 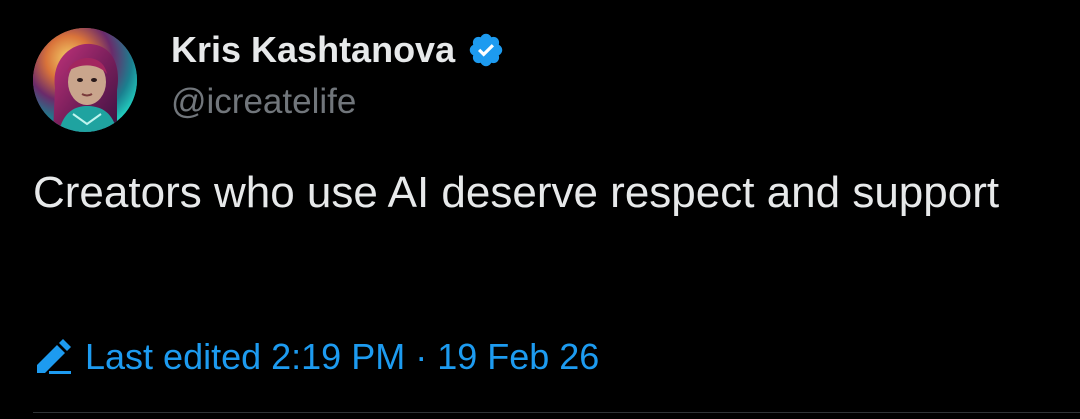 What do you see at coordinates (263, 102) in the screenshot?
I see `author-handle: @icreatelife` at bounding box center [263, 102].